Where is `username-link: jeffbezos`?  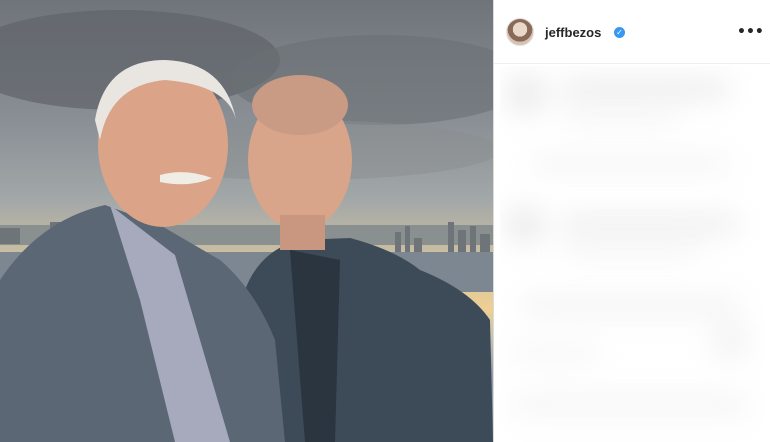
username-link: jeffbezos is located at coordinates (573, 32).